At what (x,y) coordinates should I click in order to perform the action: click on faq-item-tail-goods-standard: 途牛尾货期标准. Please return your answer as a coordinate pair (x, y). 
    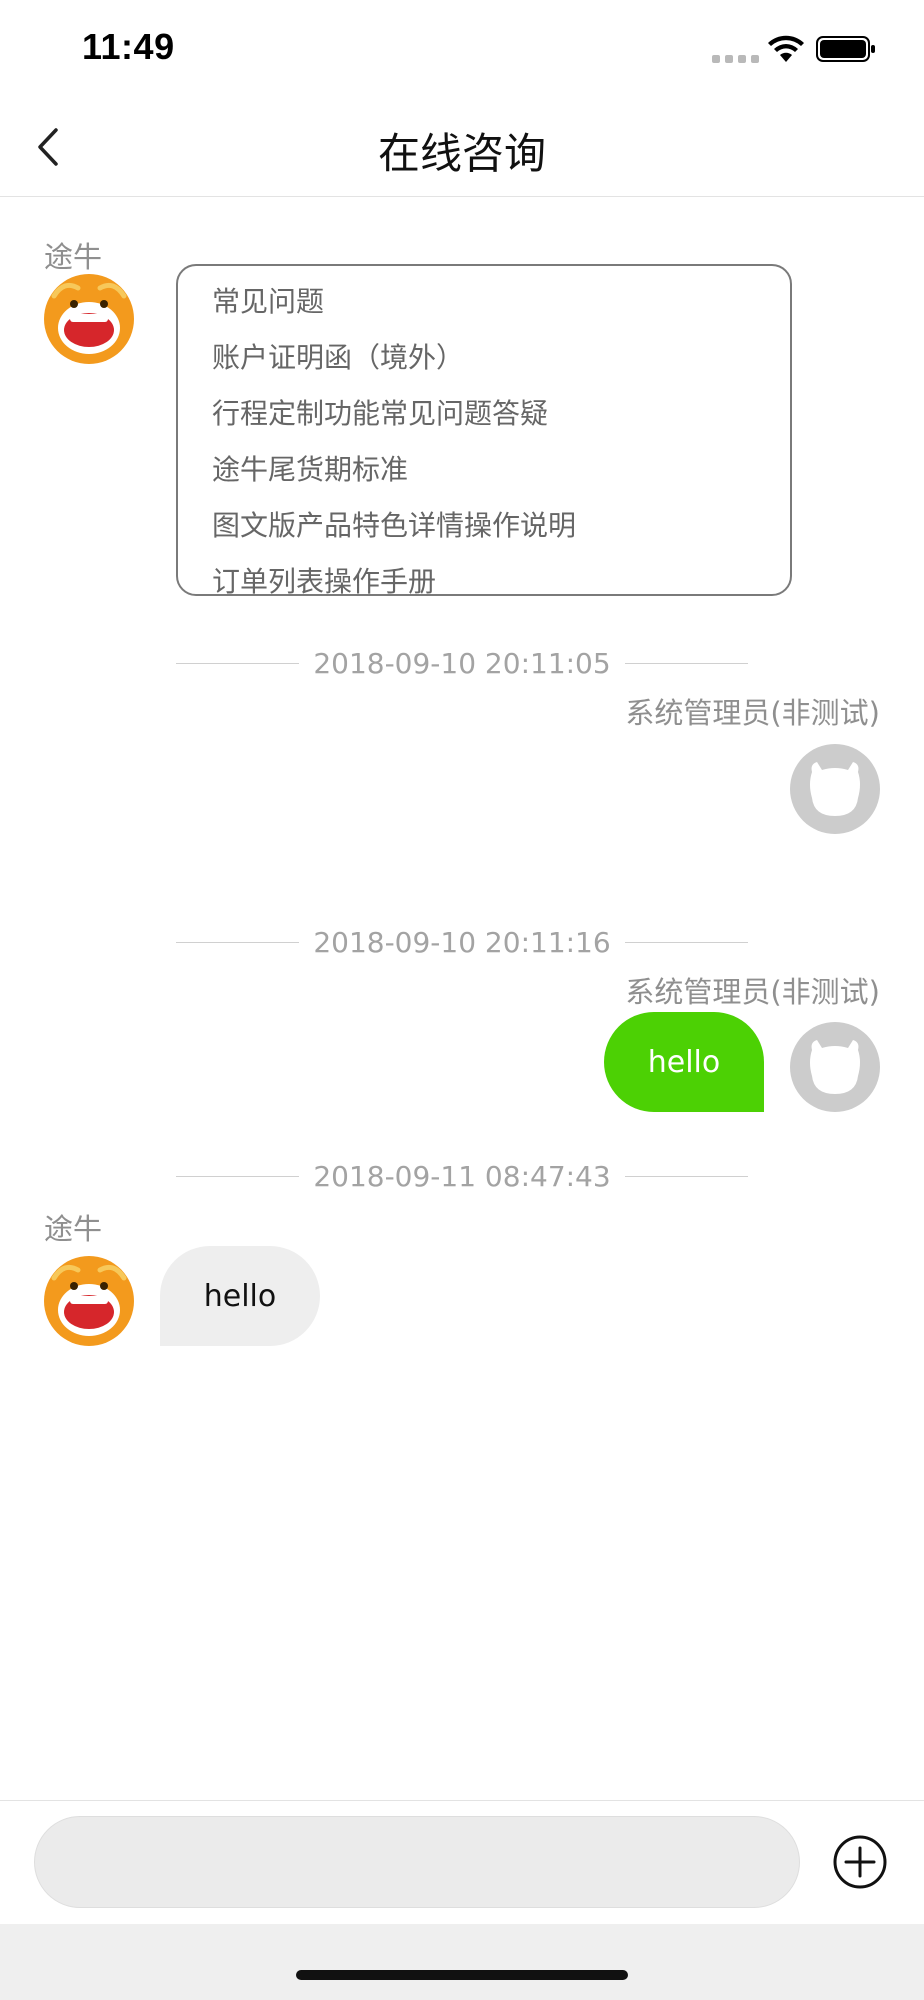
    Looking at the image, I should click on (501, 470).